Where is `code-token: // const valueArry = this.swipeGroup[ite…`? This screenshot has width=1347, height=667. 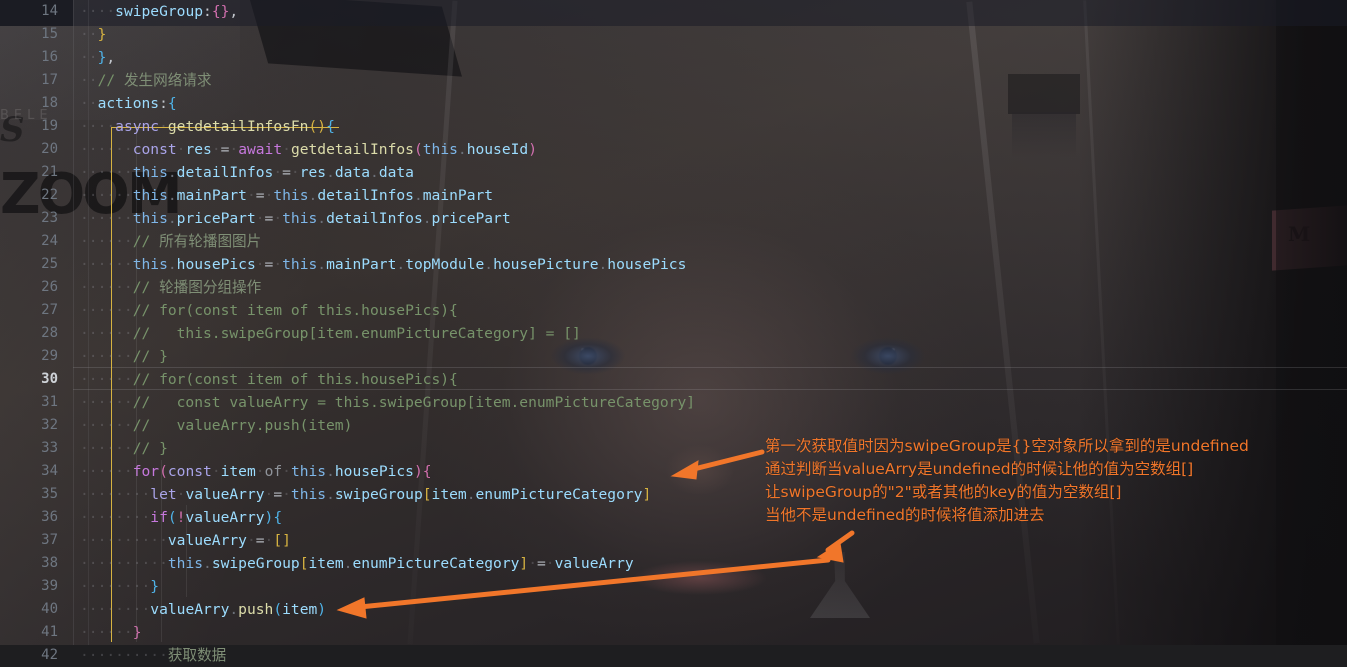
code-token: // const valueArry = this.swipeGroup[ite… is located at coordinates (414, 402).